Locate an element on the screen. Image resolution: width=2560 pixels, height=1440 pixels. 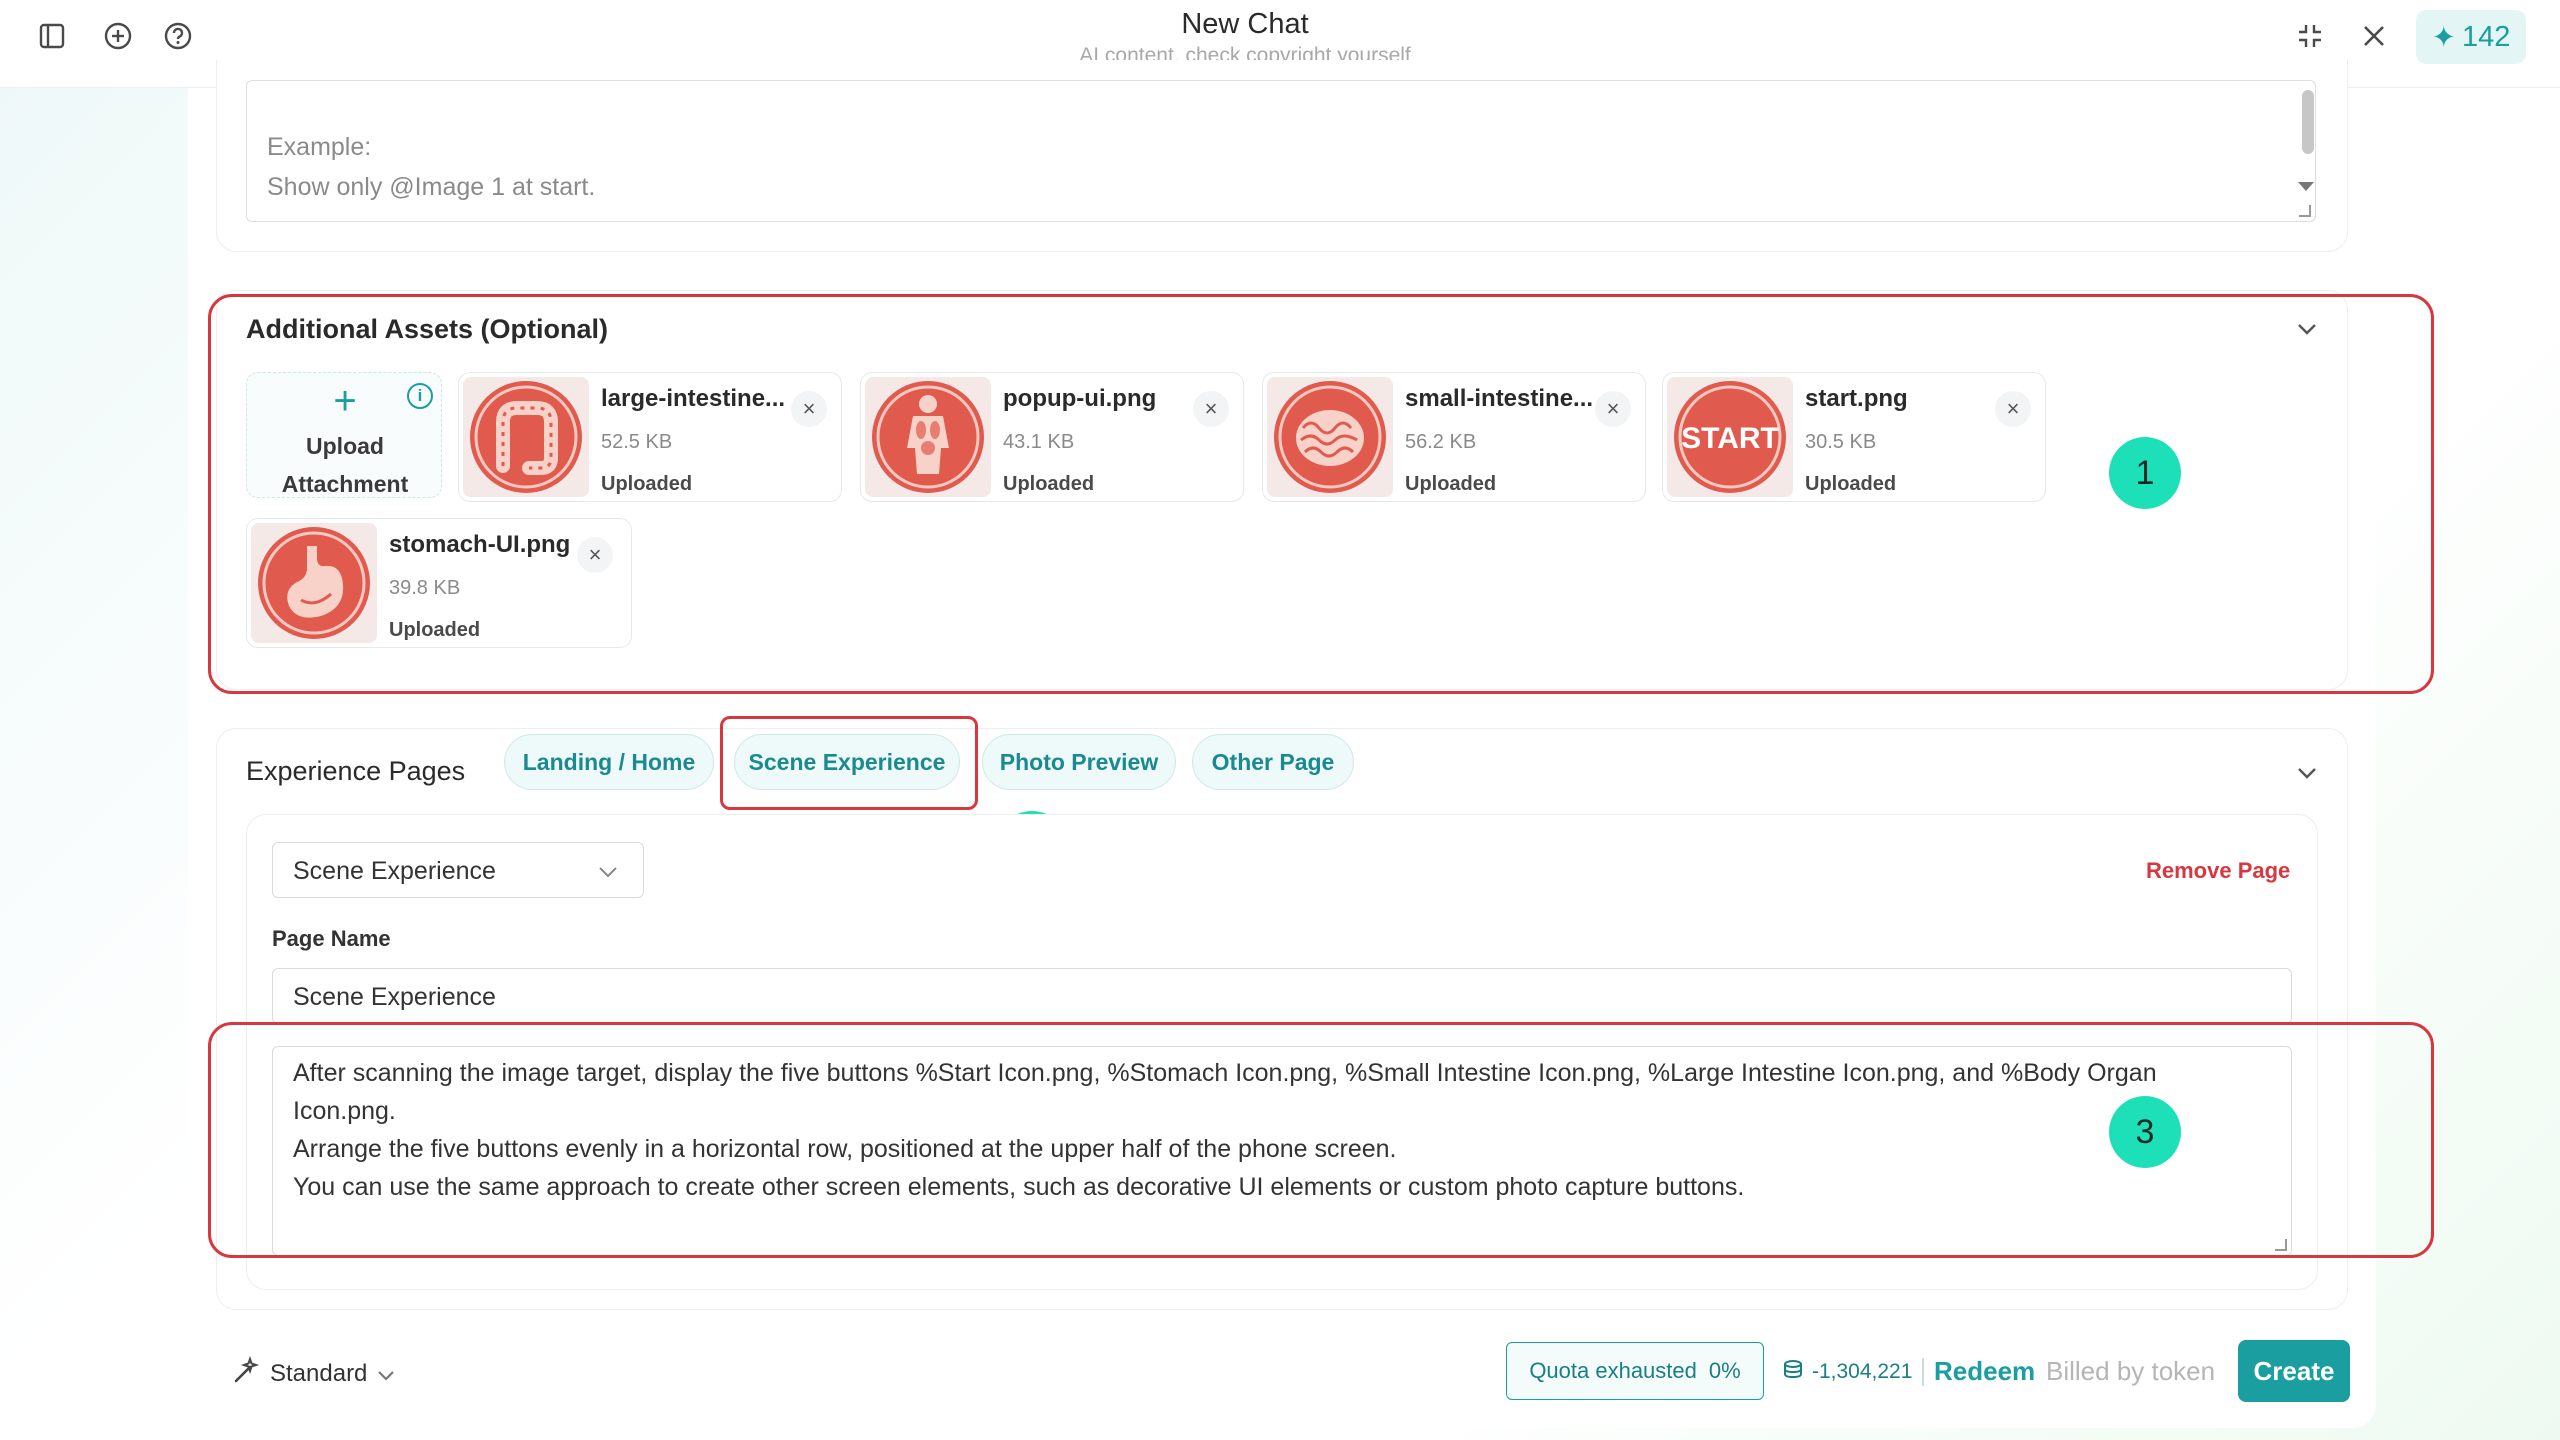
collapse-icon is located at coordinates (2310, 36).